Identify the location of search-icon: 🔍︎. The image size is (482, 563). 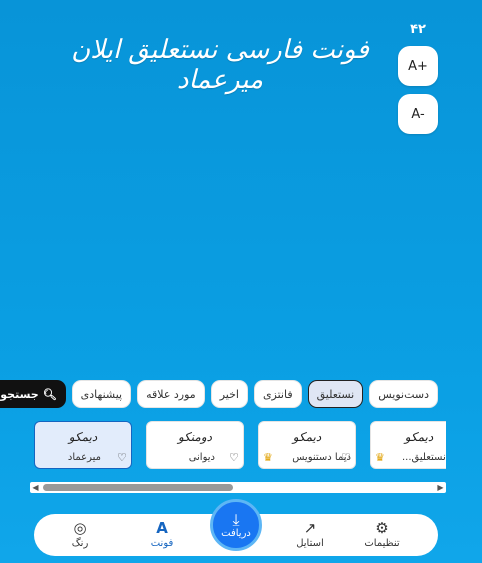
(49, 394).